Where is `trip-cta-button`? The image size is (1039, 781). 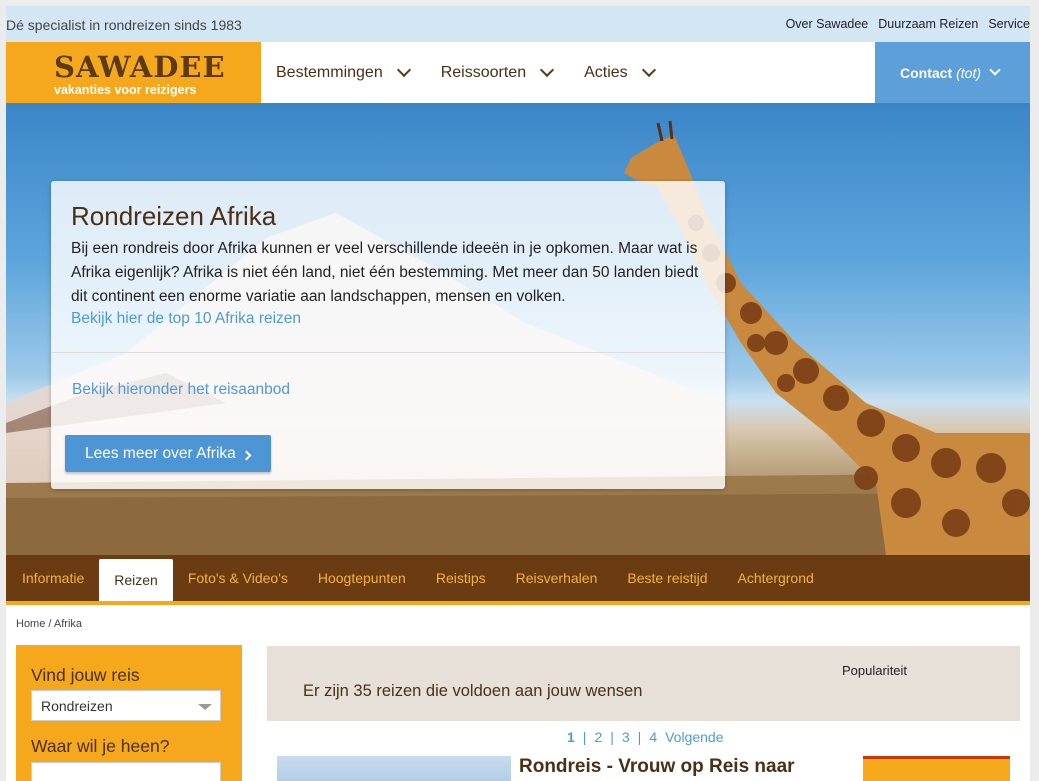
trip-cta-button is located at coordinates (936, 768).